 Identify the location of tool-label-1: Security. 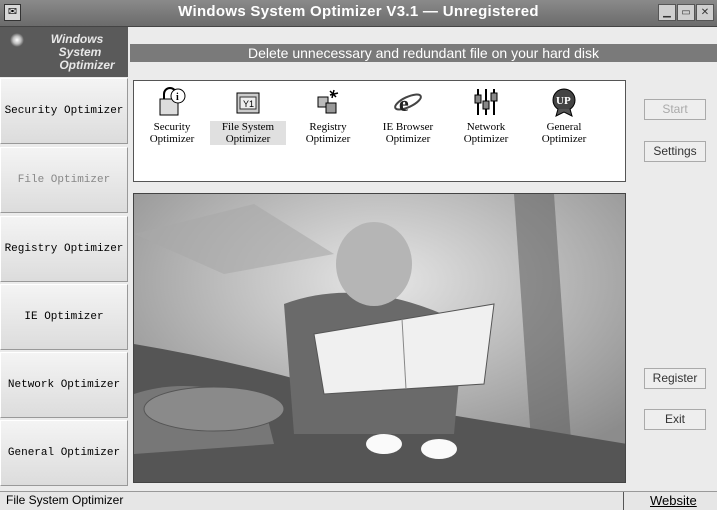
(172, 127).